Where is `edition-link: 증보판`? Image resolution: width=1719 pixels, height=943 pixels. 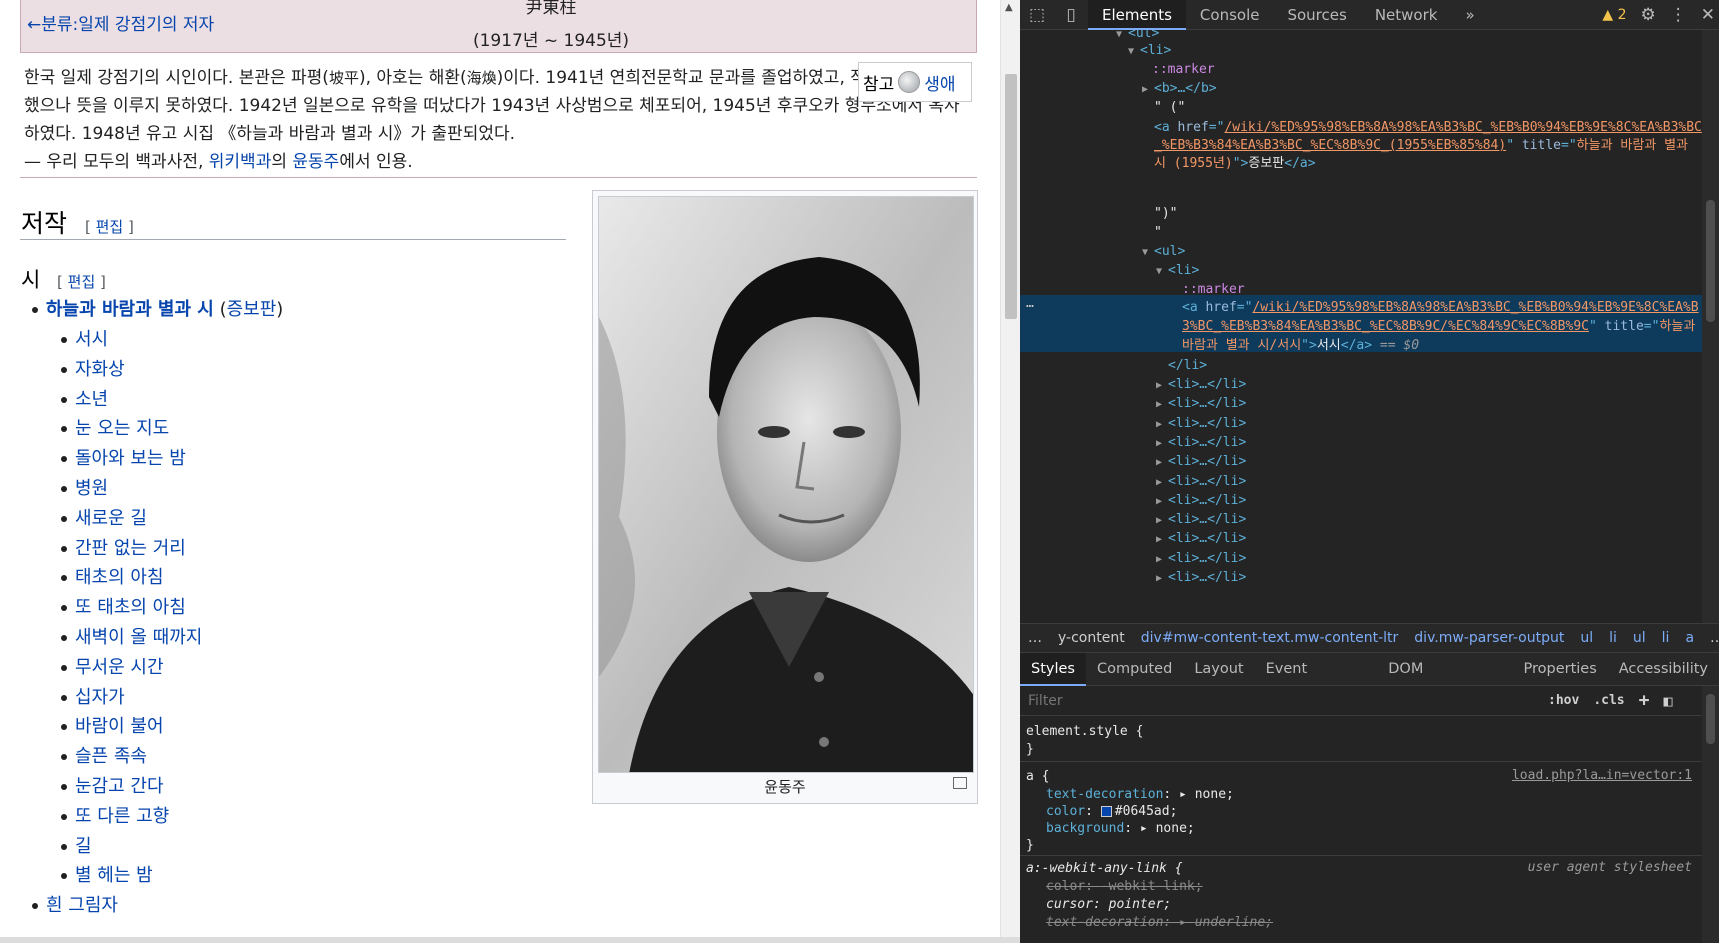 edition-link: 증보판 is located at coordinates (252, 309).